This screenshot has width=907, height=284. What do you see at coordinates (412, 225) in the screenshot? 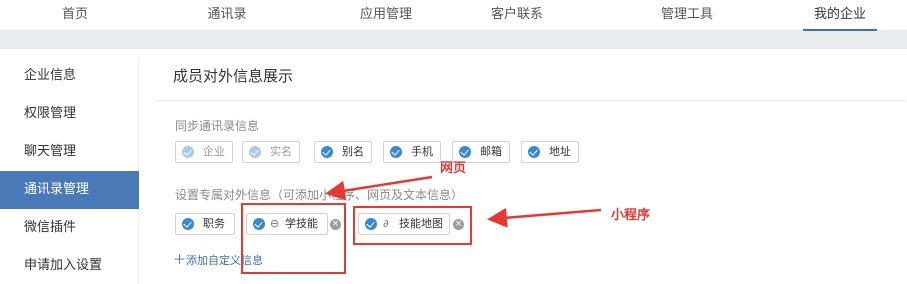
I see `annotation-box-mini-program` at bounding box center [412, 225].